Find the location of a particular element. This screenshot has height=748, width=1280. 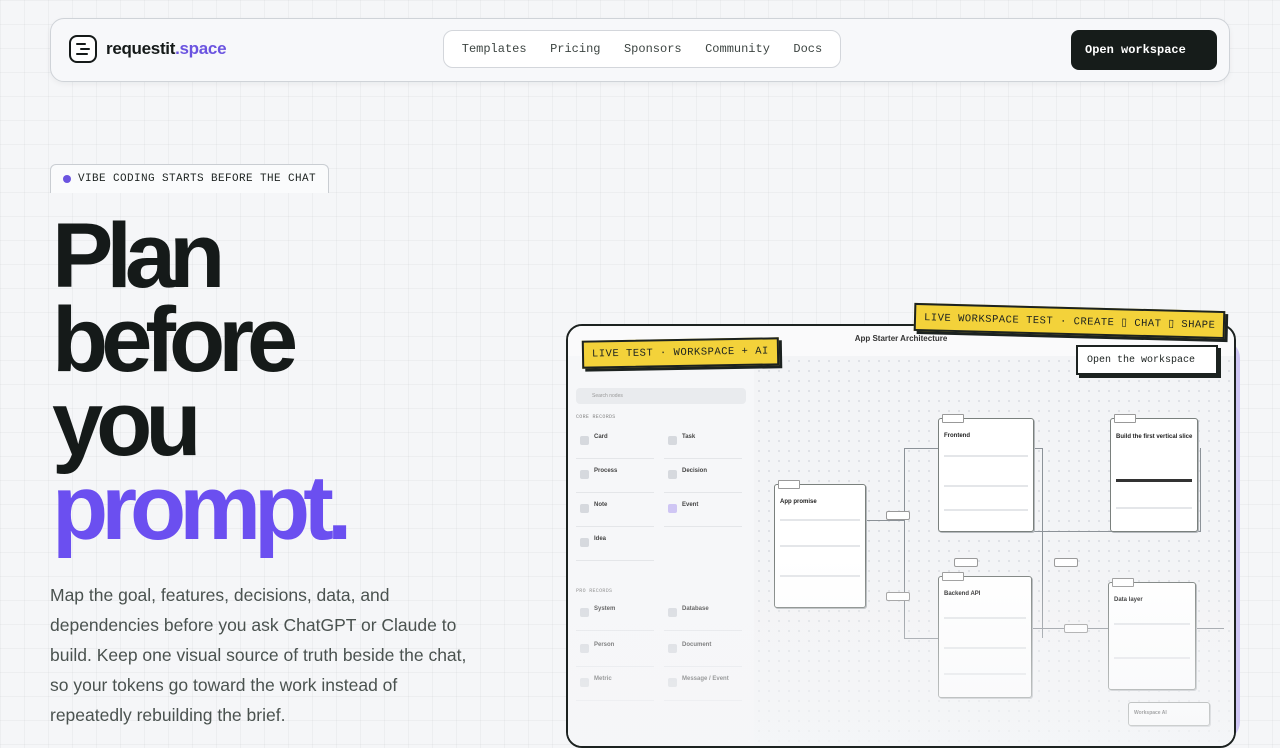

eyebrow-badge: VIBE CODING STARTS BEFORE THE CHAT is located at coordinates (190, 178).